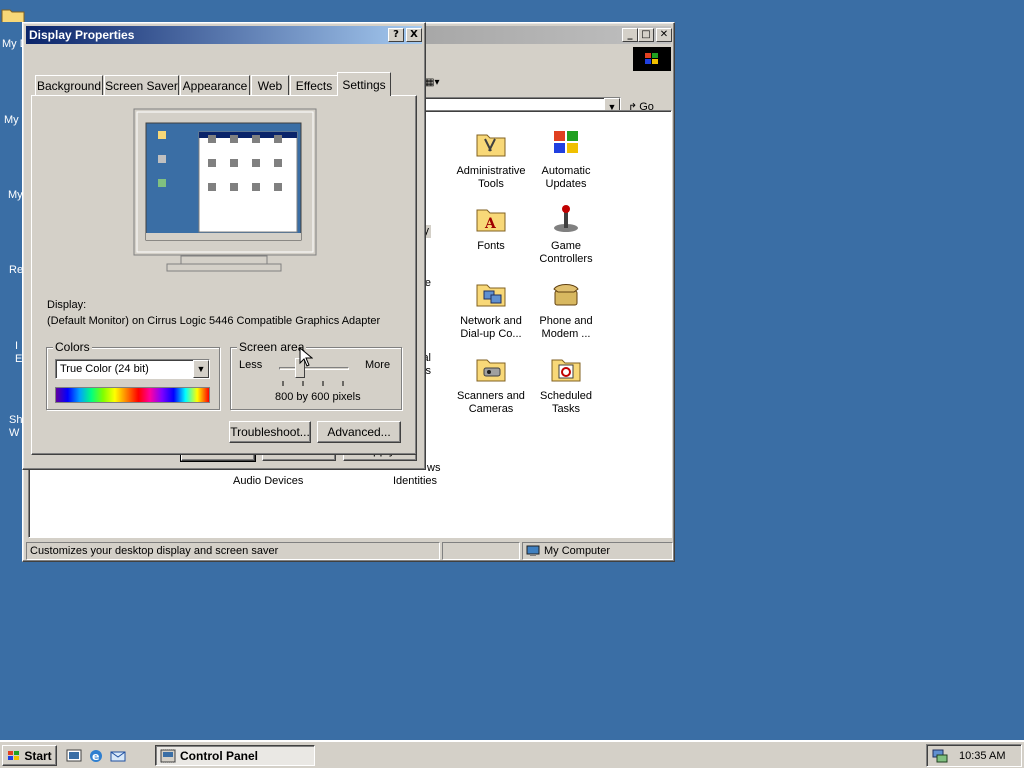 The width and height of the screenshot is (1024, 768). I want to click on display-label: Display:, so click(67, 305).